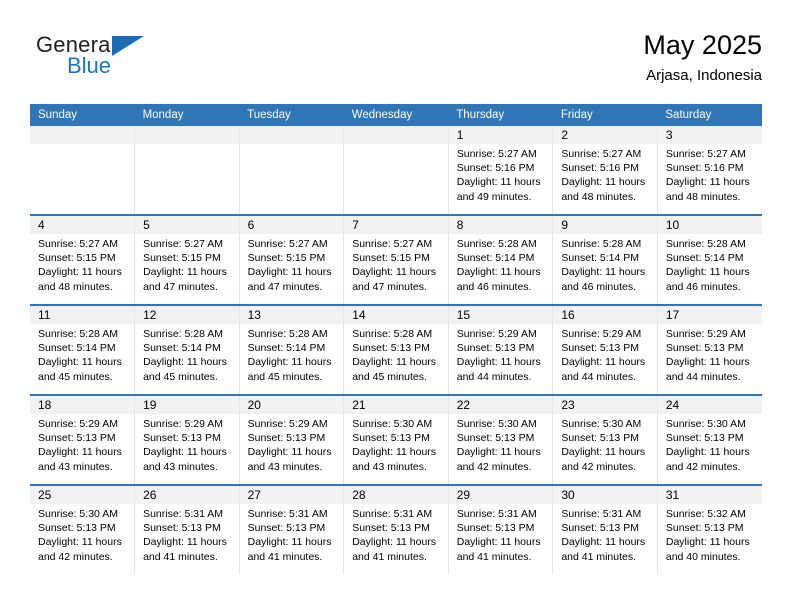 This screenshot has height=612, width=792. I want to click on day-number, so click(396, 135).